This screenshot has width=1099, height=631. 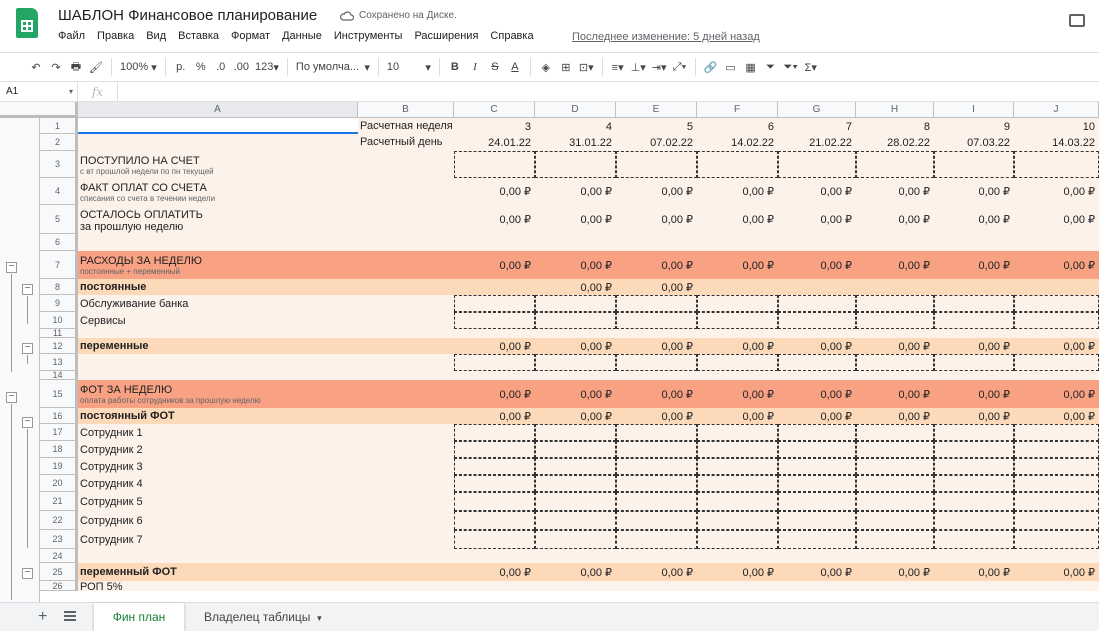 I want to click on menu-item-8: Справка, so click(x=511, y=36).